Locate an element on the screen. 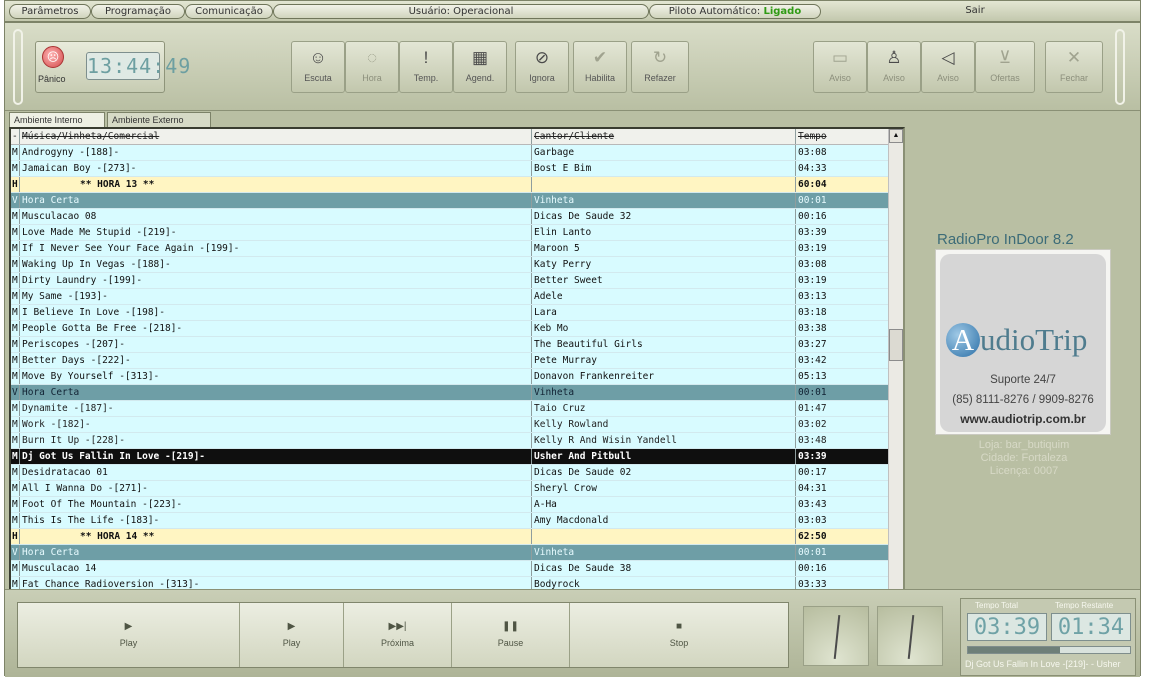 The width and height of the screenshot is (1157, 691). column-artist: Cantor/Cliente is located at coordinates (664, 136).